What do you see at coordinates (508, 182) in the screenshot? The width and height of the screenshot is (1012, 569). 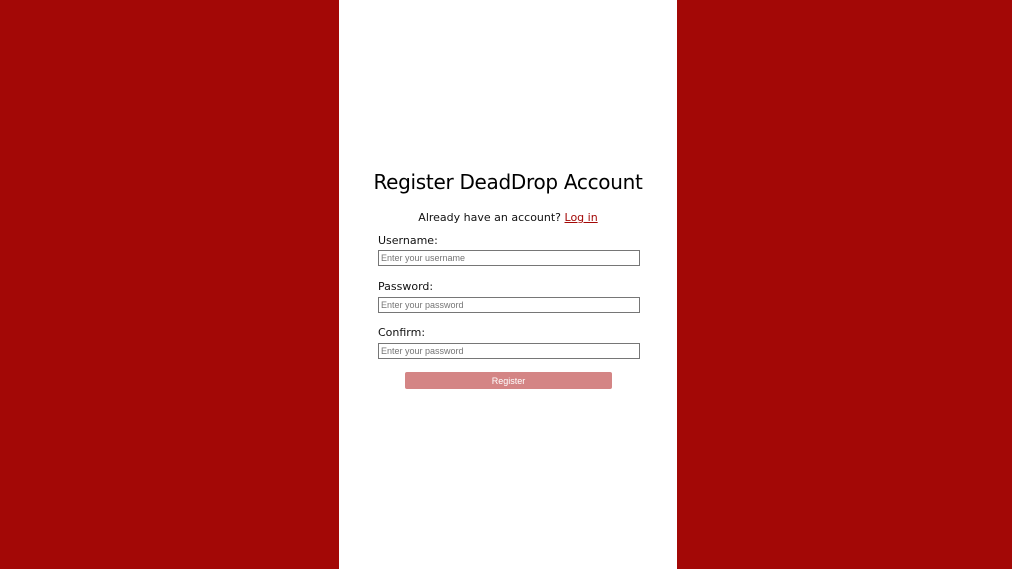 I see `page-title: Register DeadDrop Account` at bounding box center [508, 182].